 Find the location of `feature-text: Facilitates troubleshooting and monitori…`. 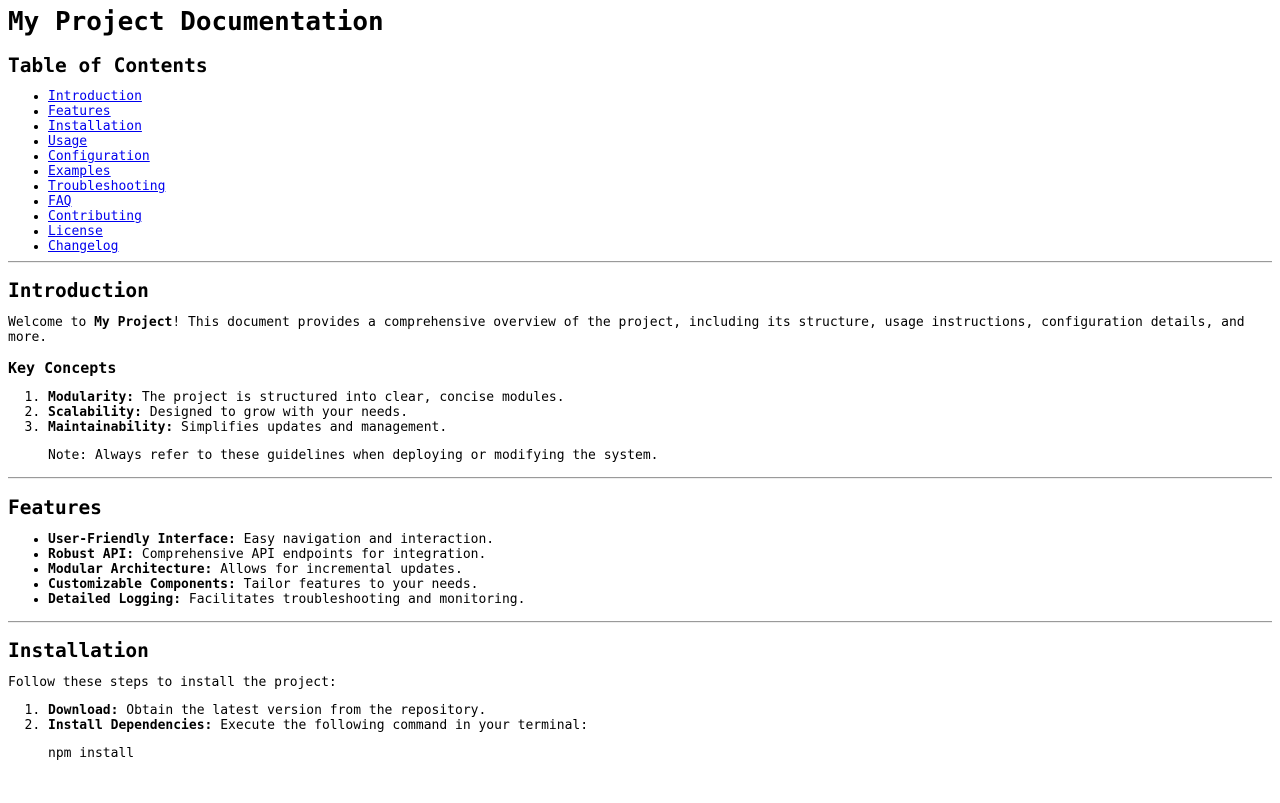

feature-text: Facilitates troubleshooting and monitori… is located at coordinates (353, 599).